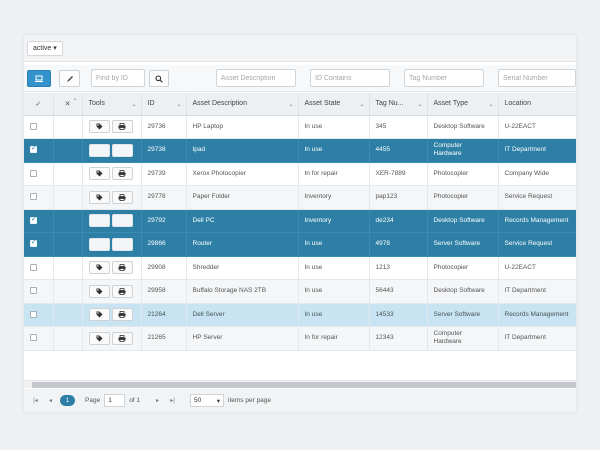 The width and height of the screenshot is (600, 450). What do you see at coordinates (463, 104) in the screenshot?
I see `column-header-asset-type: Asset Type ⌄` at bounding box center [463, 104].